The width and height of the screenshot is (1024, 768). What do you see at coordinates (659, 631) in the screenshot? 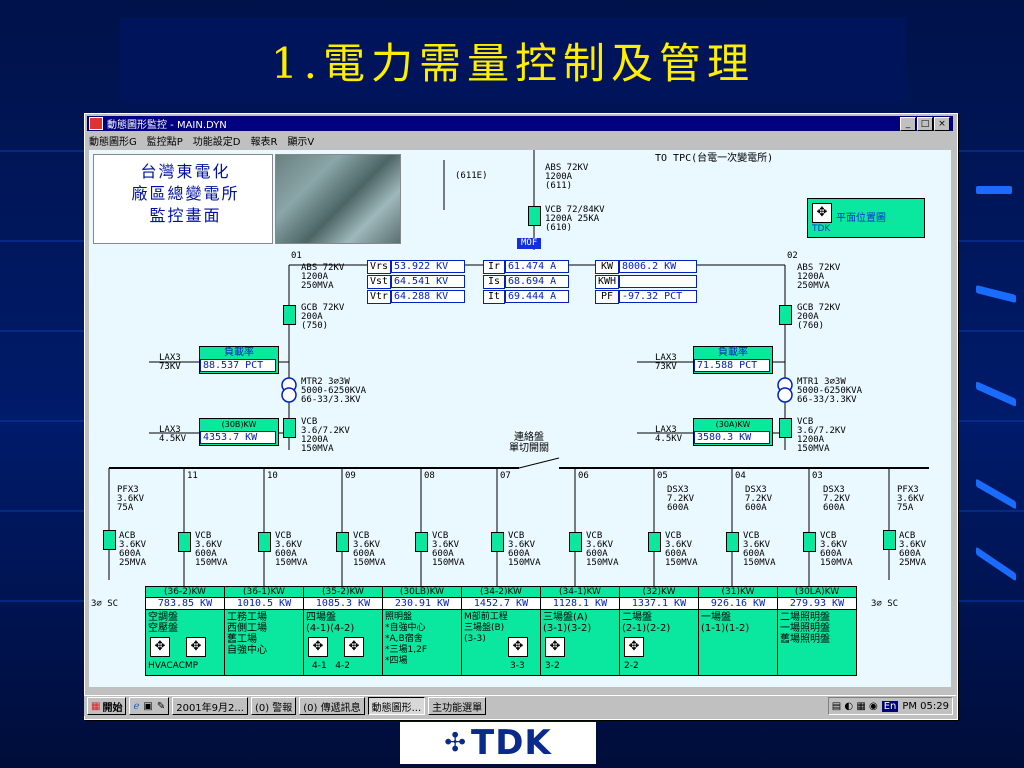
I see `feeder-panel-32: (32)KW 1337.1 KW 二場盤 (2-1)(2-2) ✥ 2-2` at bounding box center [659, 631].